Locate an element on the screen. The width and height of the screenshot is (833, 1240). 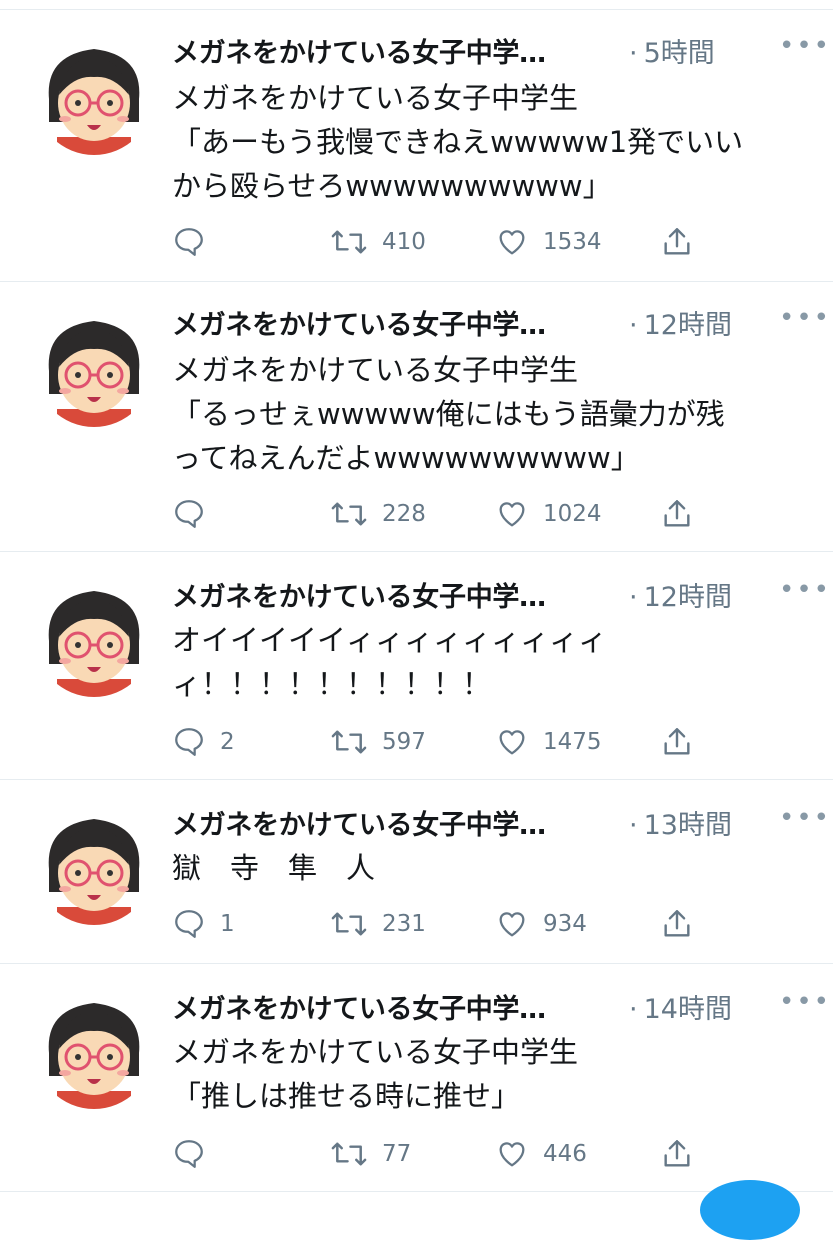
tweet-header: メガネをかけている女子中学… · 12時間 is located at coordinates (492, 322).